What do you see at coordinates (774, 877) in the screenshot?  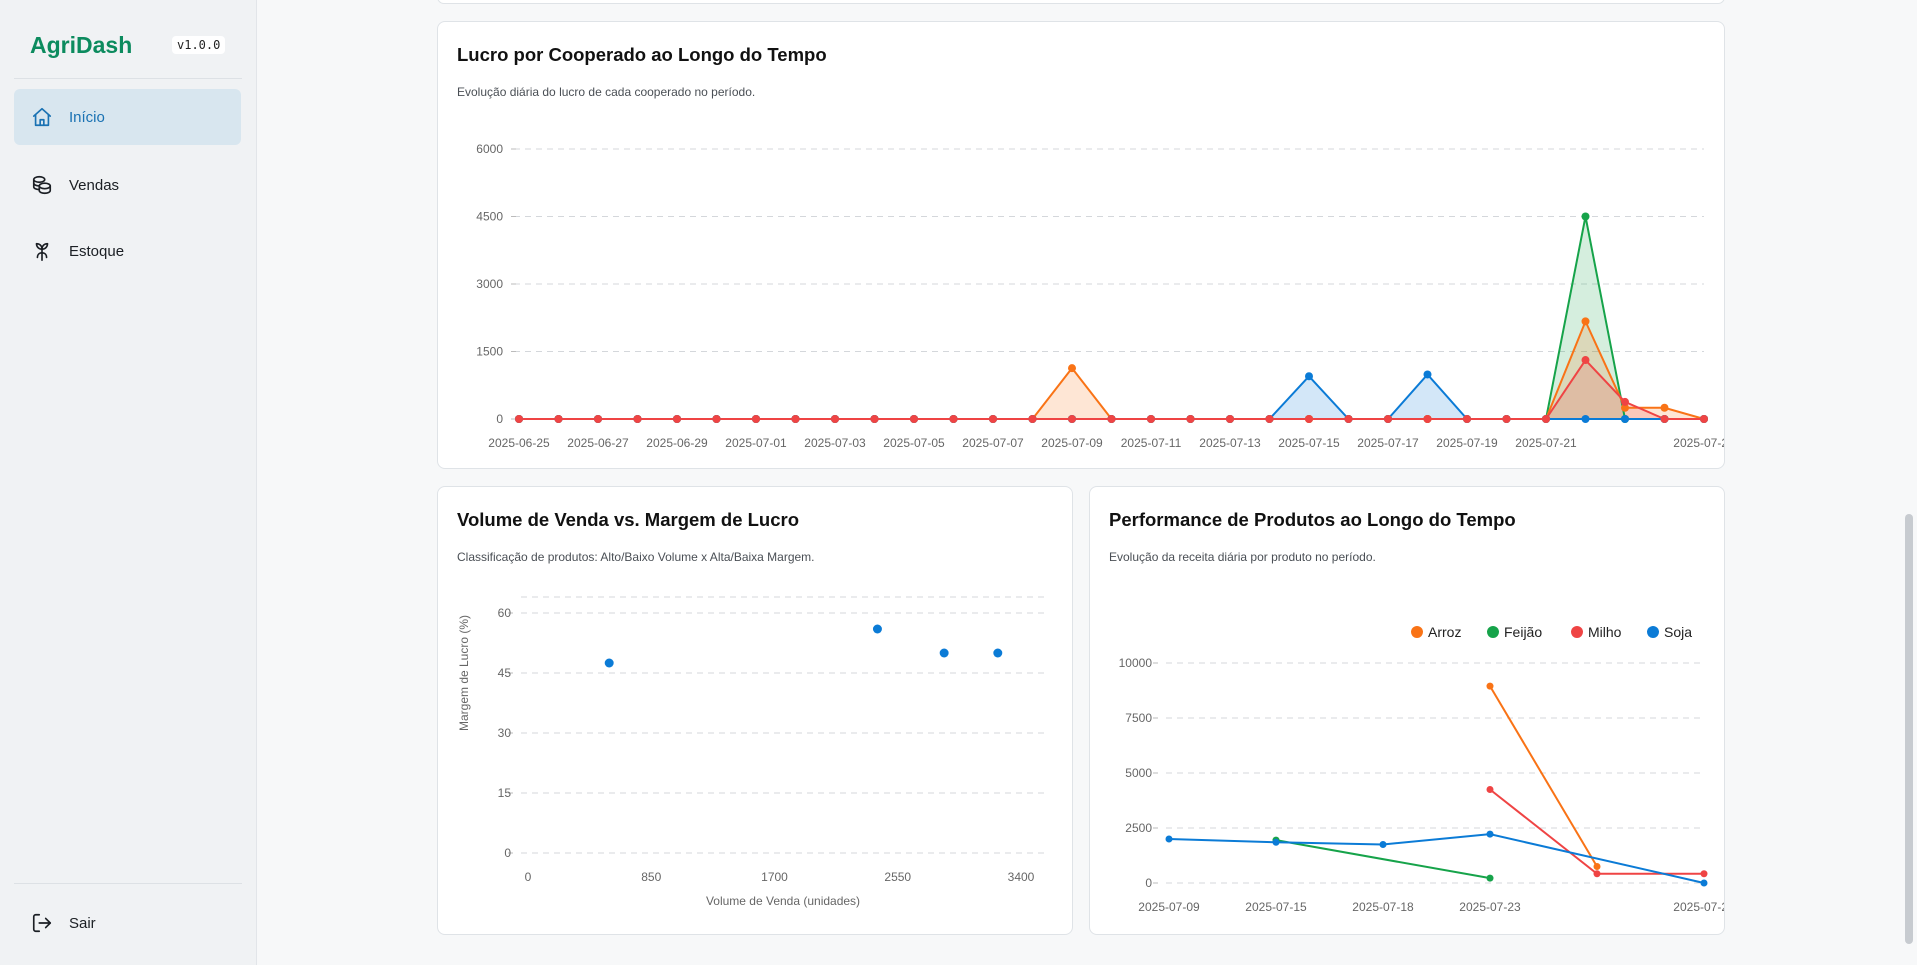 I see `x-tick-label: 1700` at bounding box center [774, 877].